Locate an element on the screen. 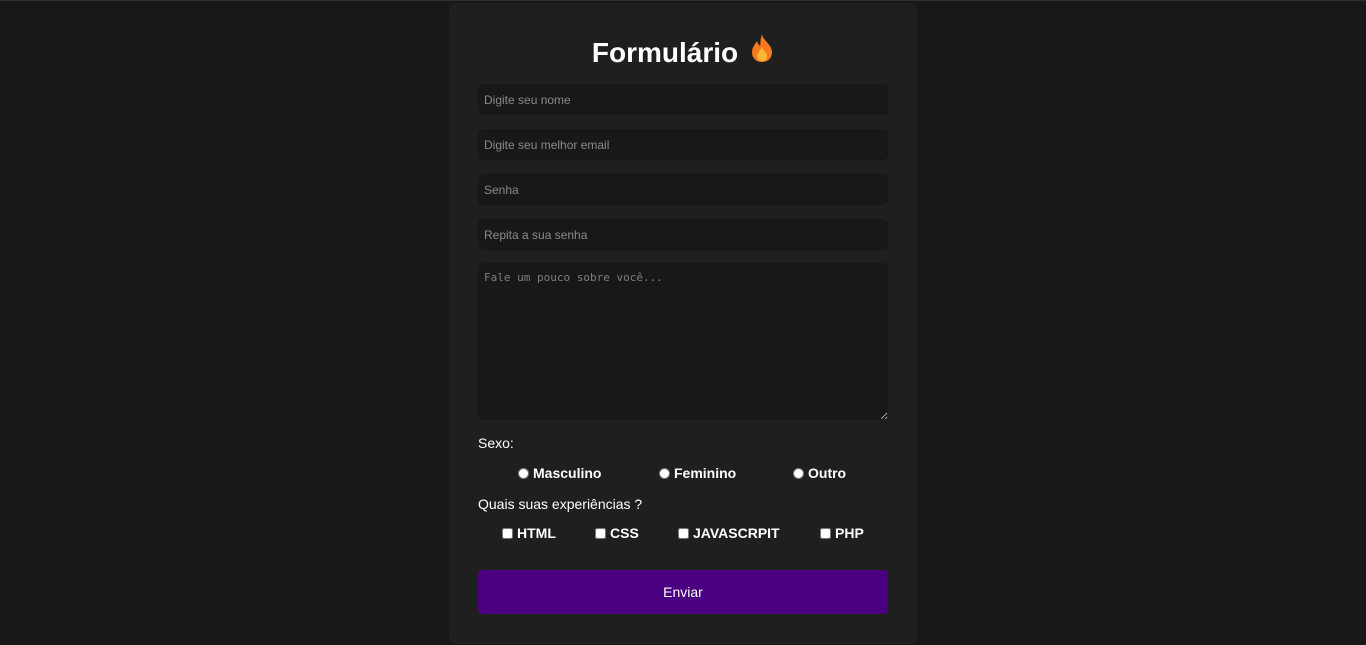 The height and width of the screenshot is (645, 1366). submit-button: Enviar is located at coordinates (683, 592).